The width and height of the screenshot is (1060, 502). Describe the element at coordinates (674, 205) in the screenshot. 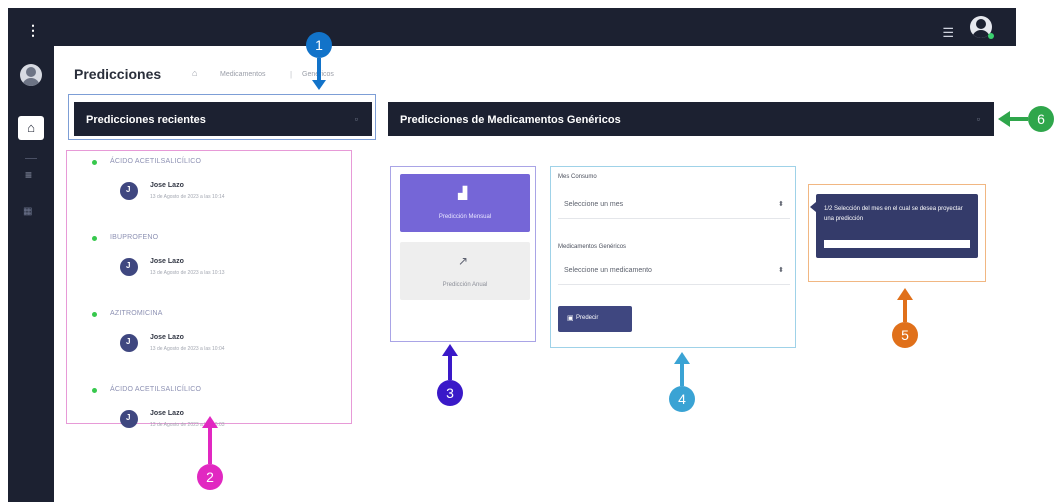

I see `month-select: Seleccione un mes` at that location.